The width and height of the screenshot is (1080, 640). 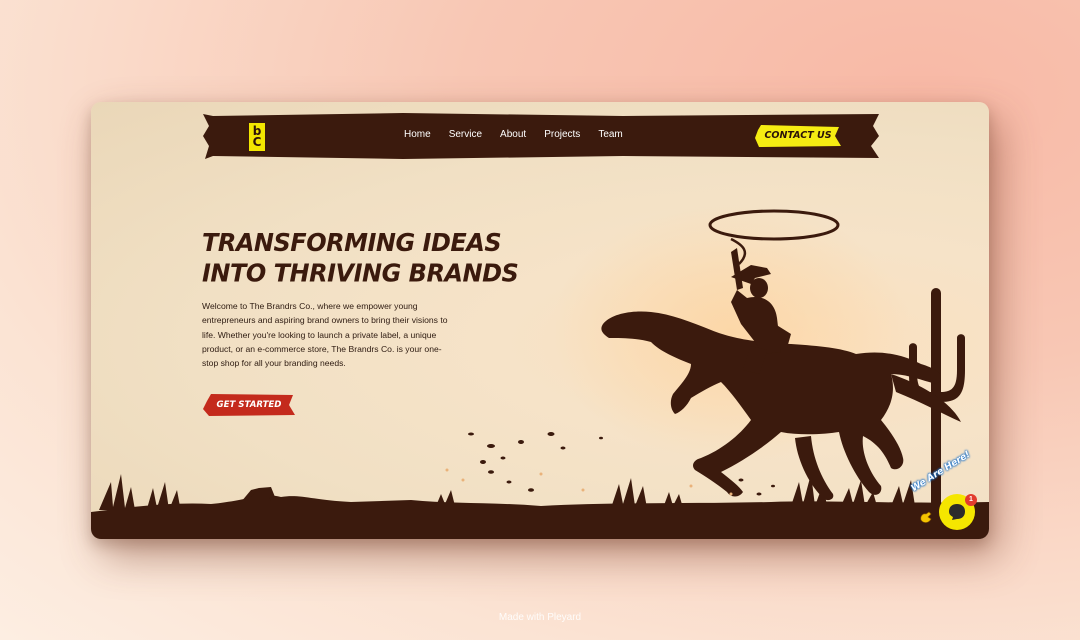 What do you see at coordinates (417, 134) in the screenshot?
I see `nav-link-home: Home` at bounding box center [417, 134].